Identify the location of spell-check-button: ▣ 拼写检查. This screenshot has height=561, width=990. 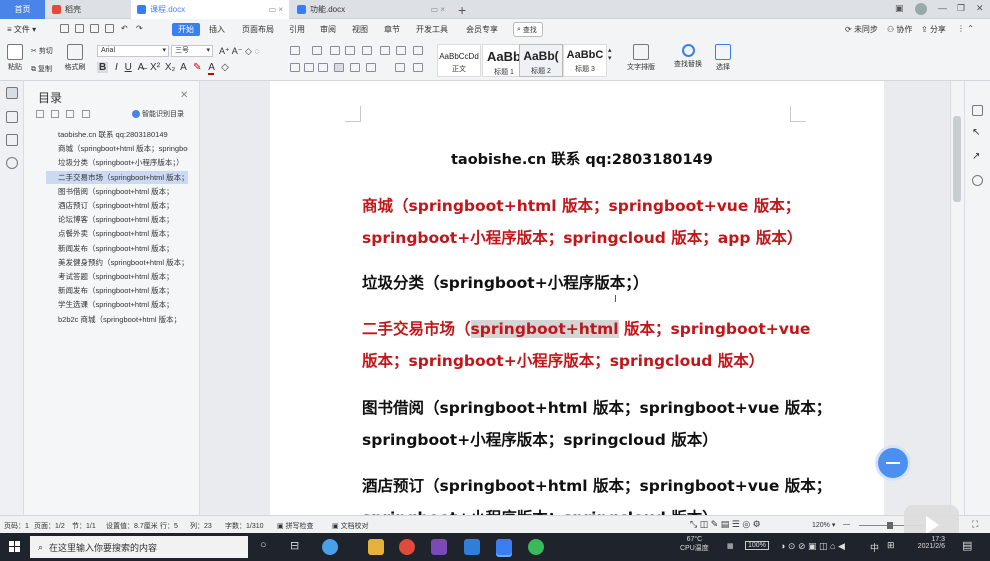
(295, 526).